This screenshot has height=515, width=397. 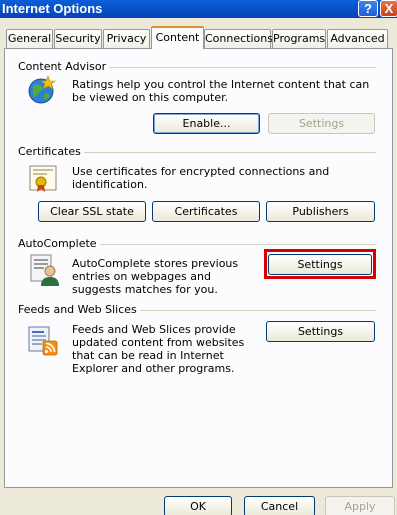 What do you see at coordinates (320, 331) in the screenshot?
I see `feeds-settings-button: Settings` at bounding box center [320, 331].